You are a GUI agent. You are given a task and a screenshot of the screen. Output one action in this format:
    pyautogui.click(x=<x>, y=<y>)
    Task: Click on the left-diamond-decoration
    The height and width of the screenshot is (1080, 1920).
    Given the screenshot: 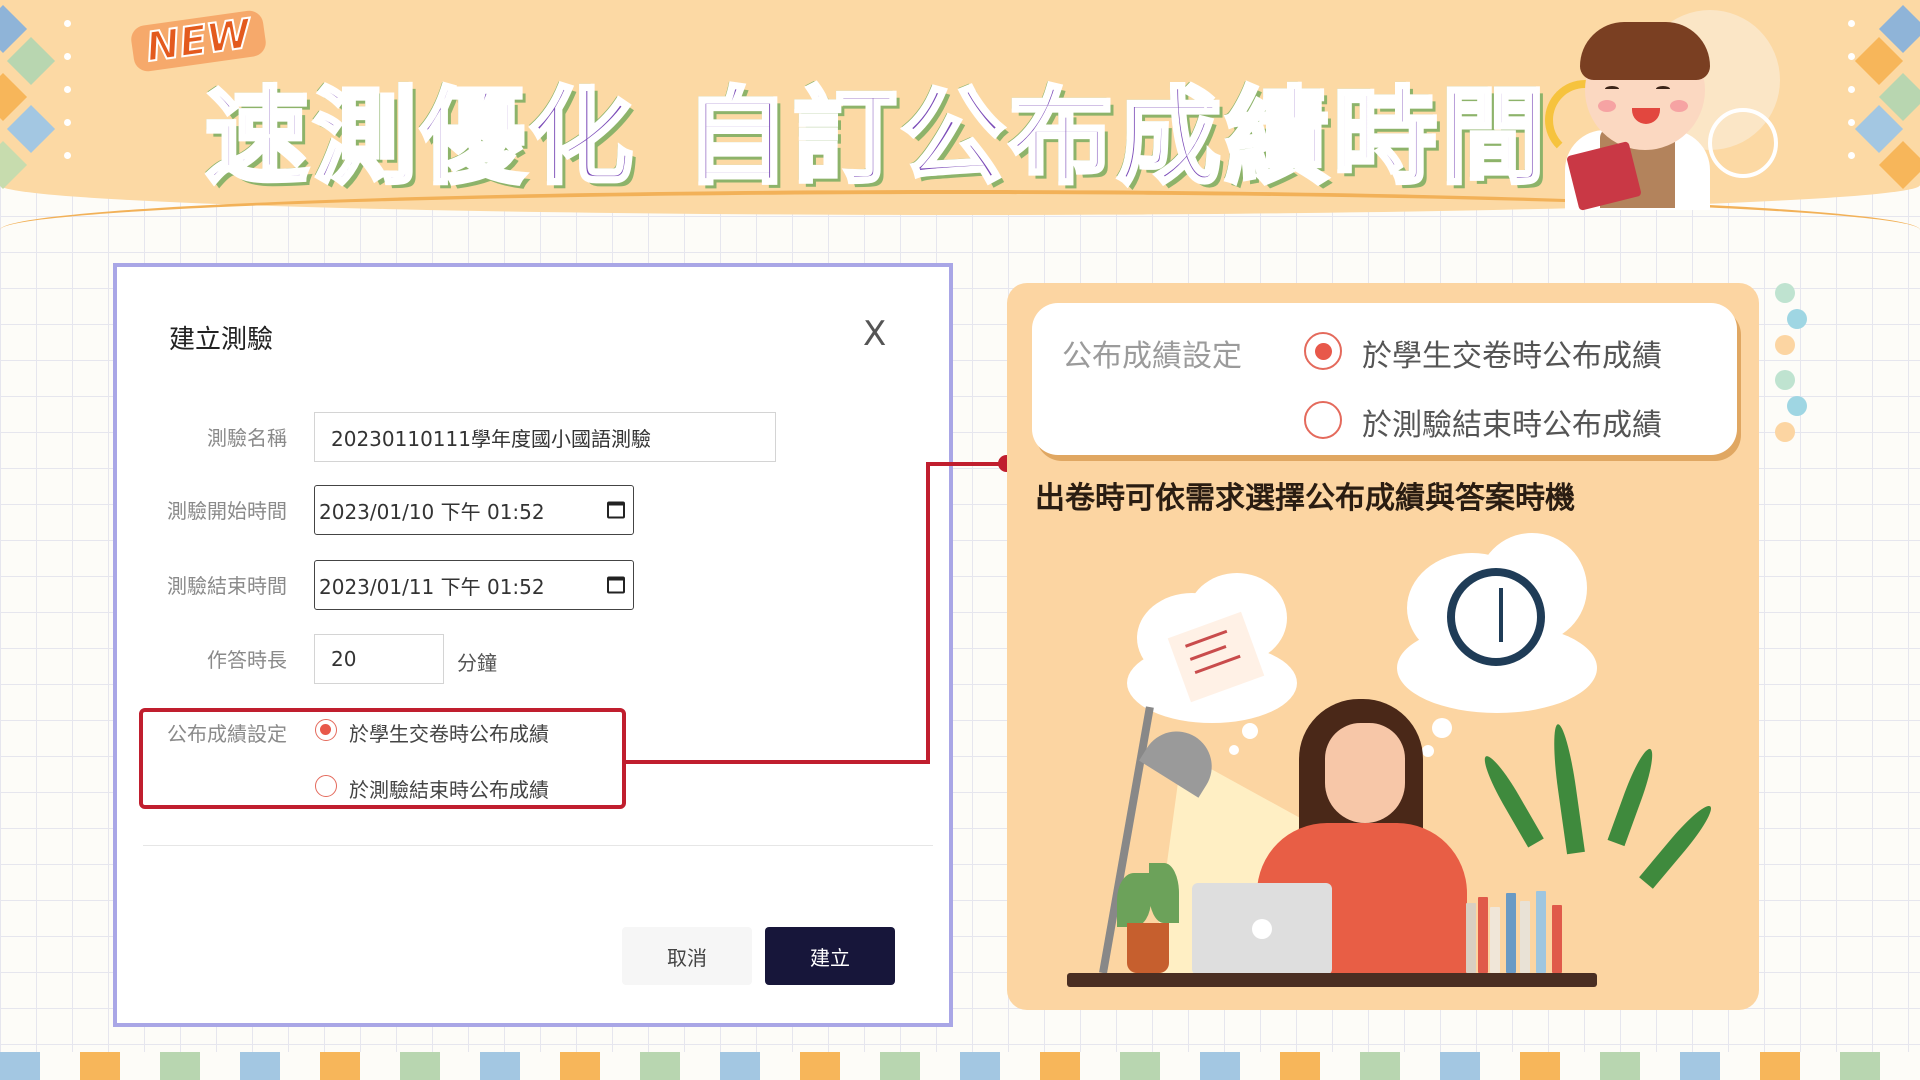 What is the action you would take?
    pyautogui.click(x=30, y=100)
    